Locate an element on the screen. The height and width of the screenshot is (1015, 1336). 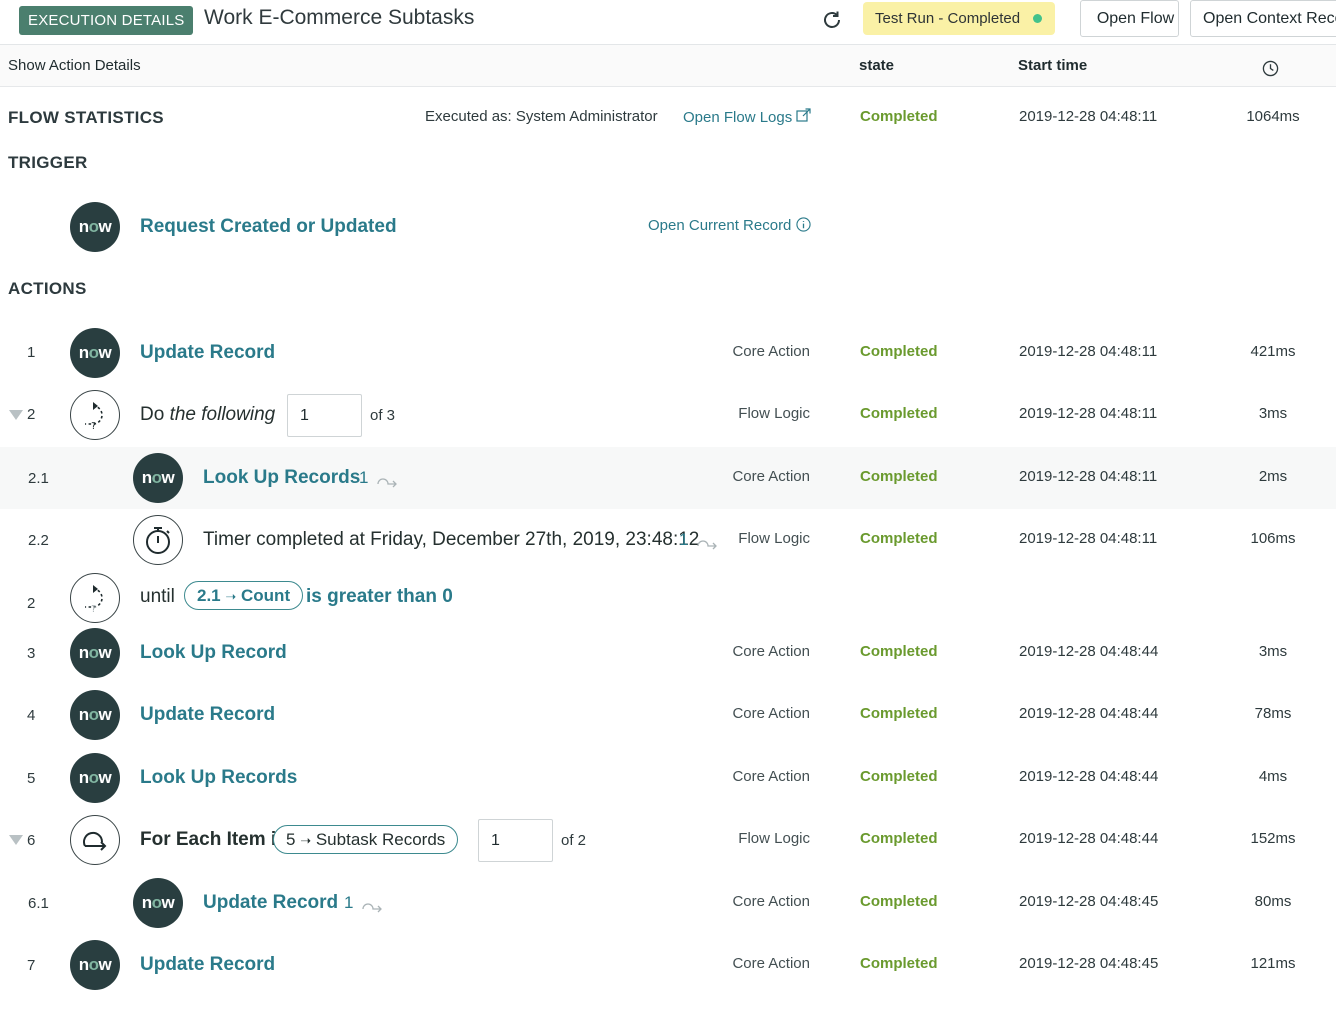
open-flow-logs-link: Open Flow Logs is located at coordinates (747, 117).